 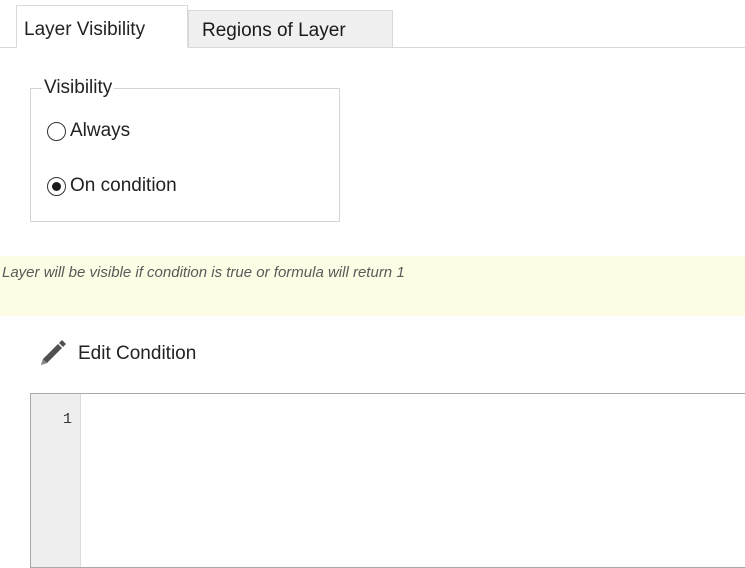 I want to click on radio-on-condition: On condition, so click(x=112, y=186).